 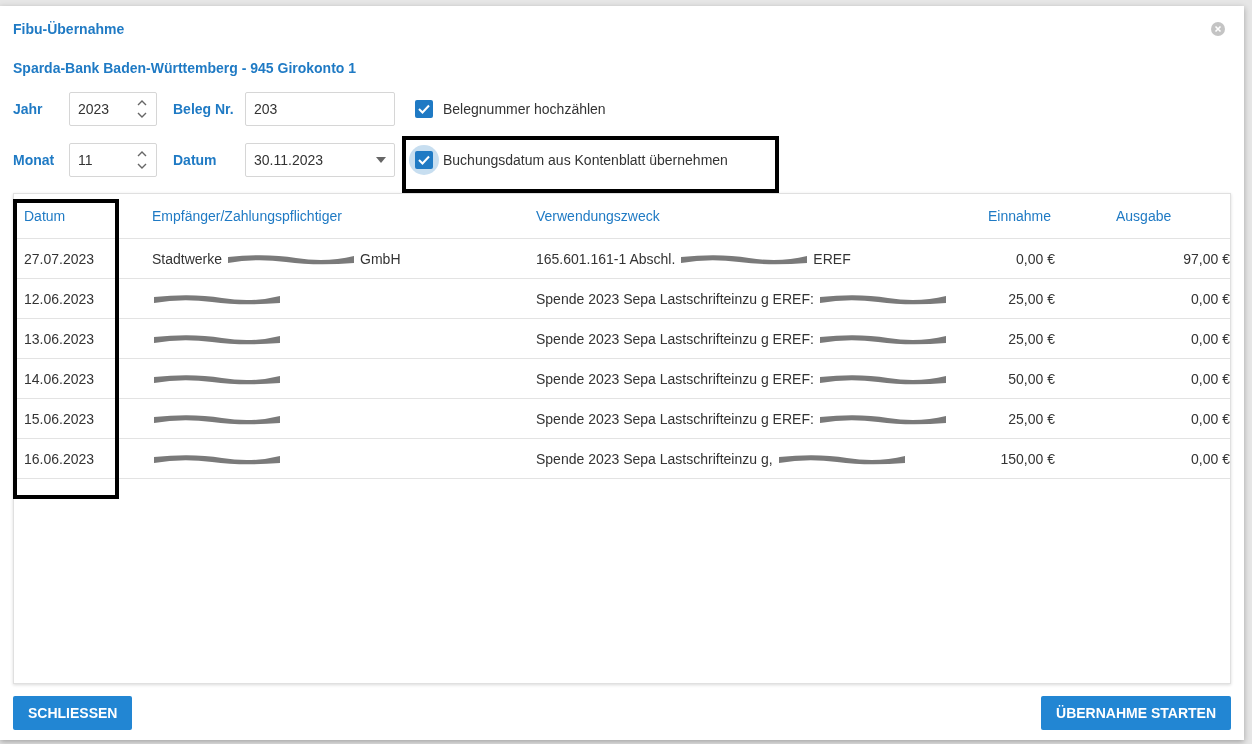 What do you see at coordinates (204, 109) in the screenshot?
I see `field-label: Beleg Nr.` at bounding box center [204, 109].